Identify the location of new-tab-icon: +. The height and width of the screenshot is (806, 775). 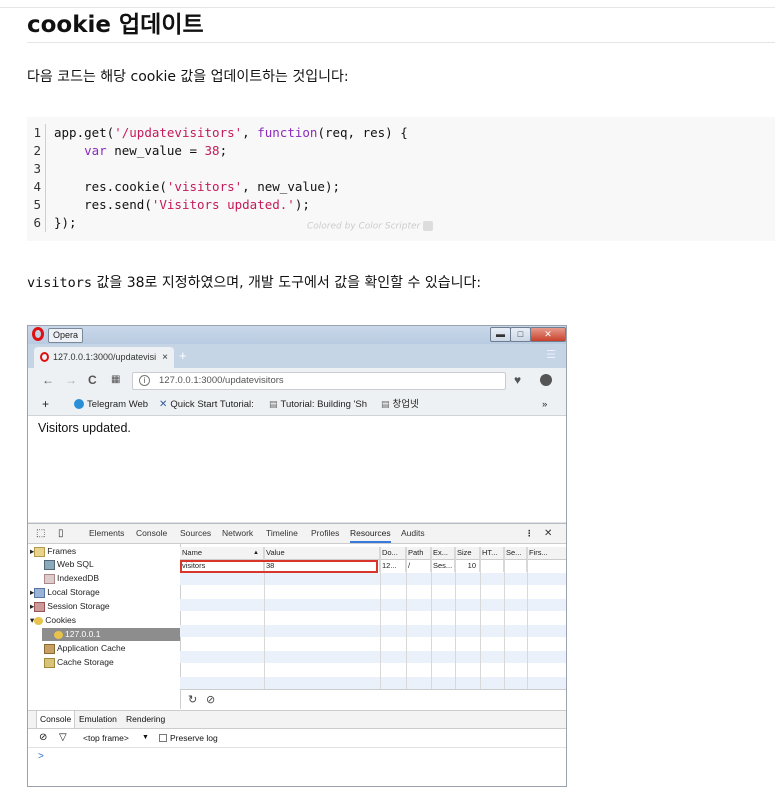
(183, 355).